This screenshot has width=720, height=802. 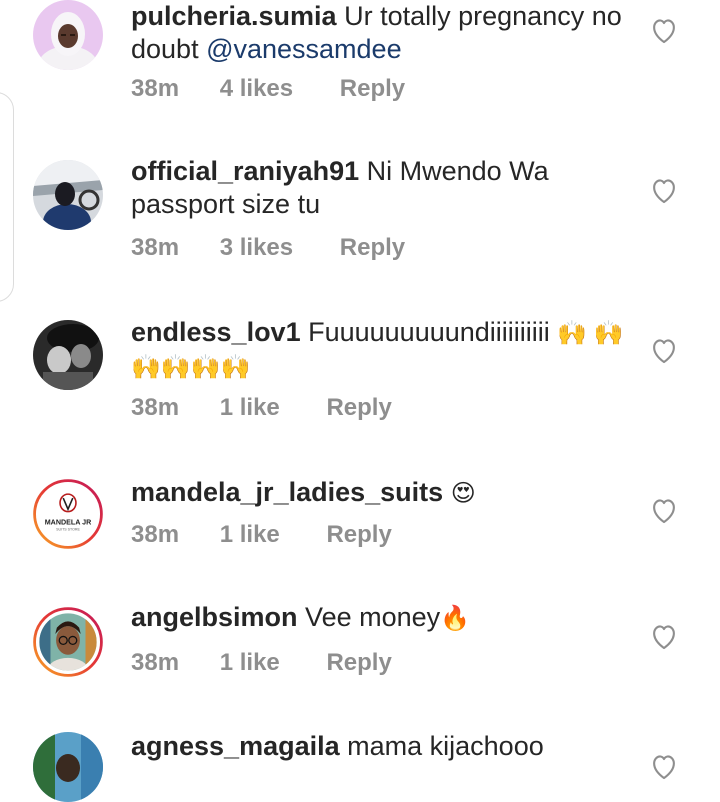 What do you see at coordinates (216, 332) in the screenshot?
I see `comment-username: endless_lov1` at bounding box center [216, 332].